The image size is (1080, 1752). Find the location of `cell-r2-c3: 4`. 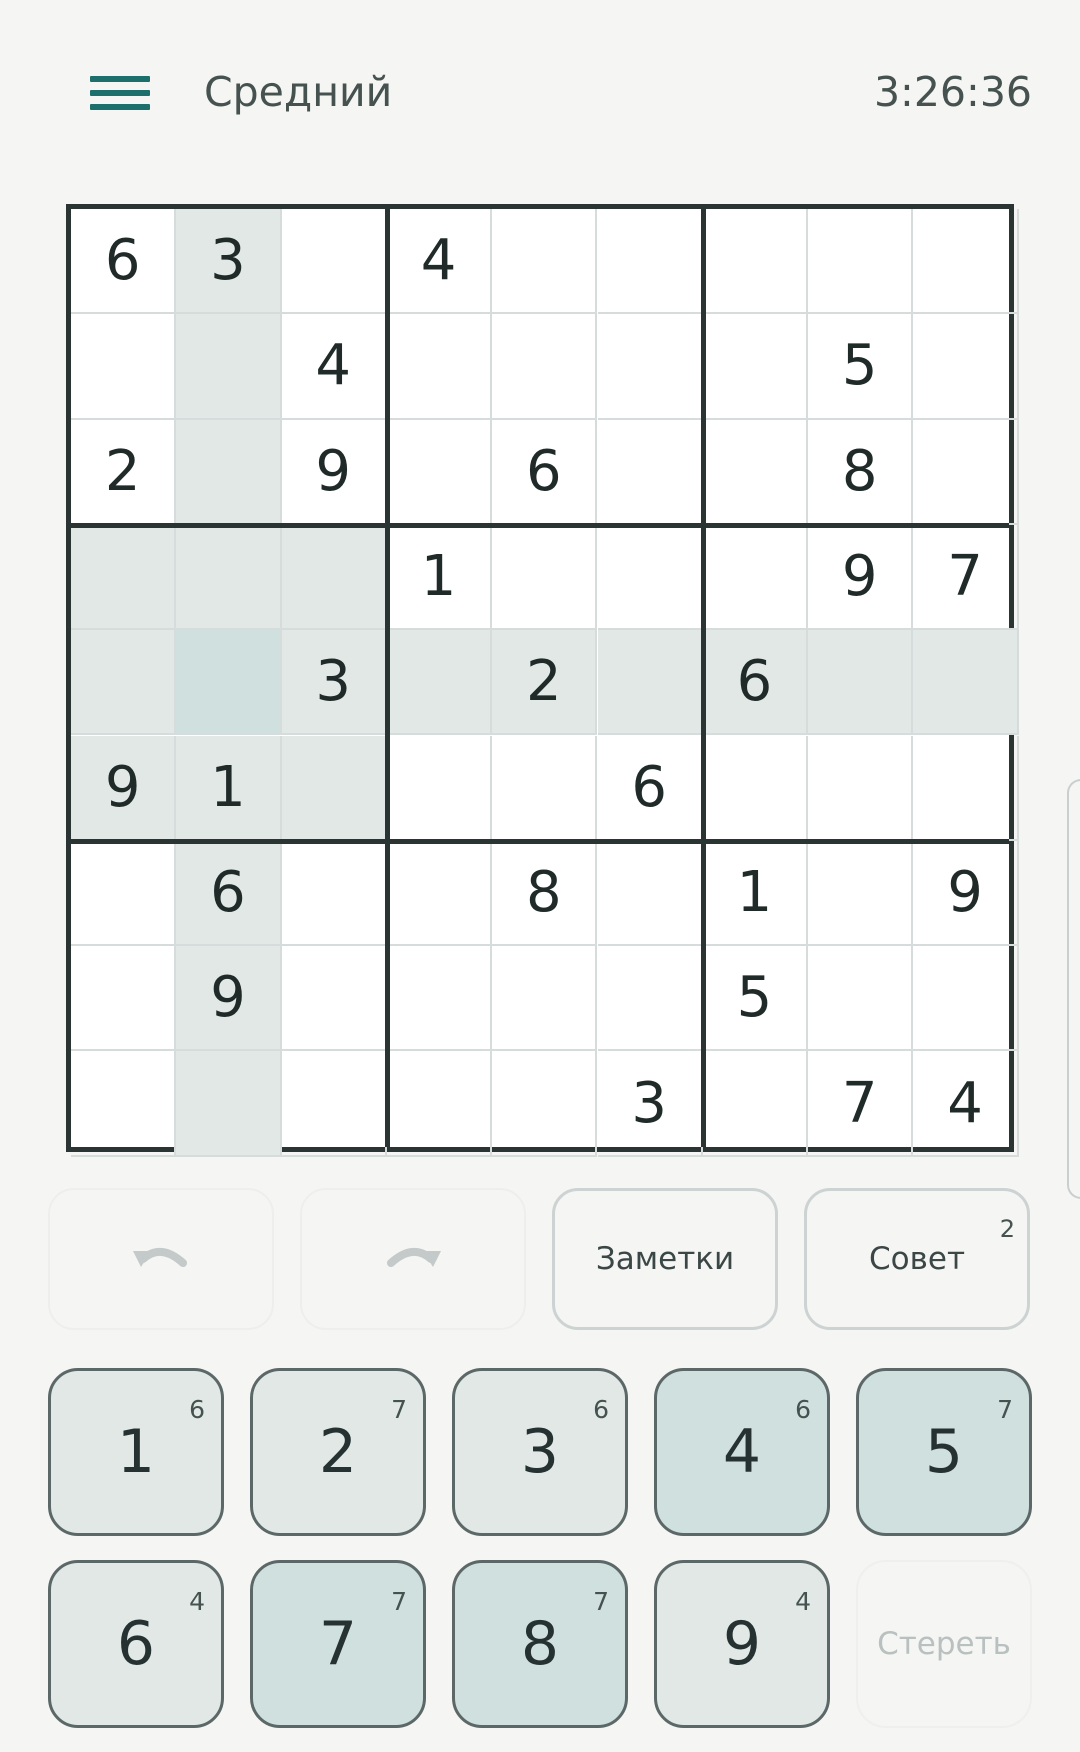

cell-r2-c3: 4 is located at coordinates (334, 367).